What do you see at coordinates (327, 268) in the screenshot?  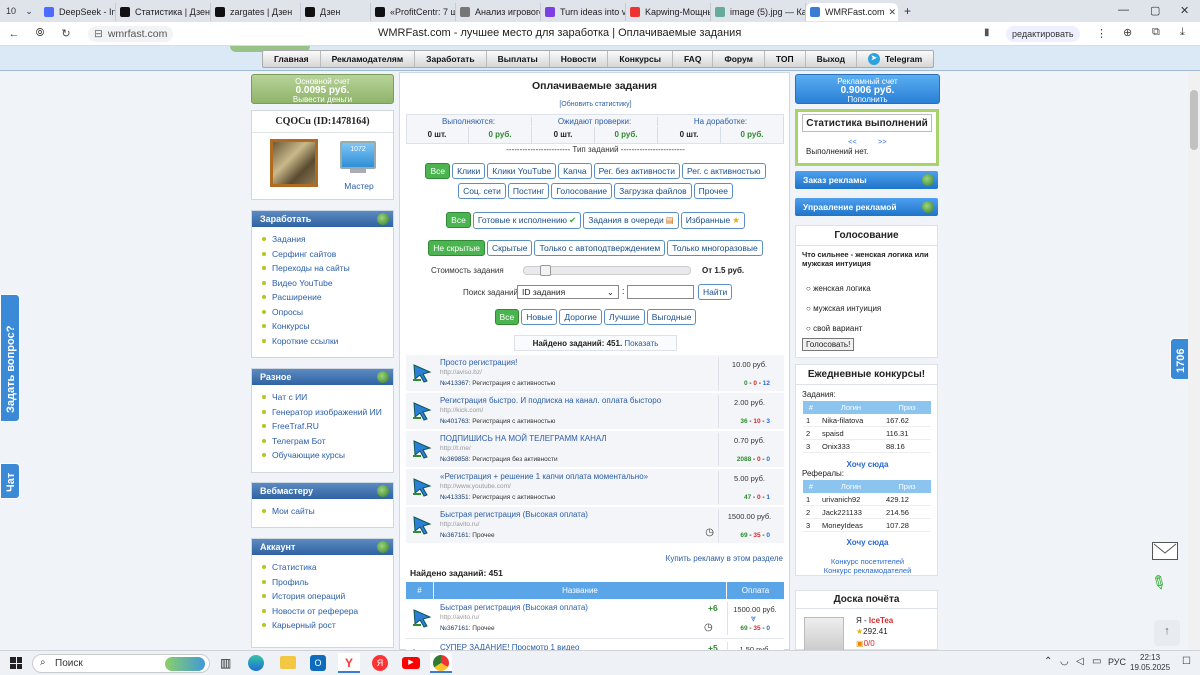 I see `sidebar-link: Переходы на сайты` at bounding box center [327, 268].